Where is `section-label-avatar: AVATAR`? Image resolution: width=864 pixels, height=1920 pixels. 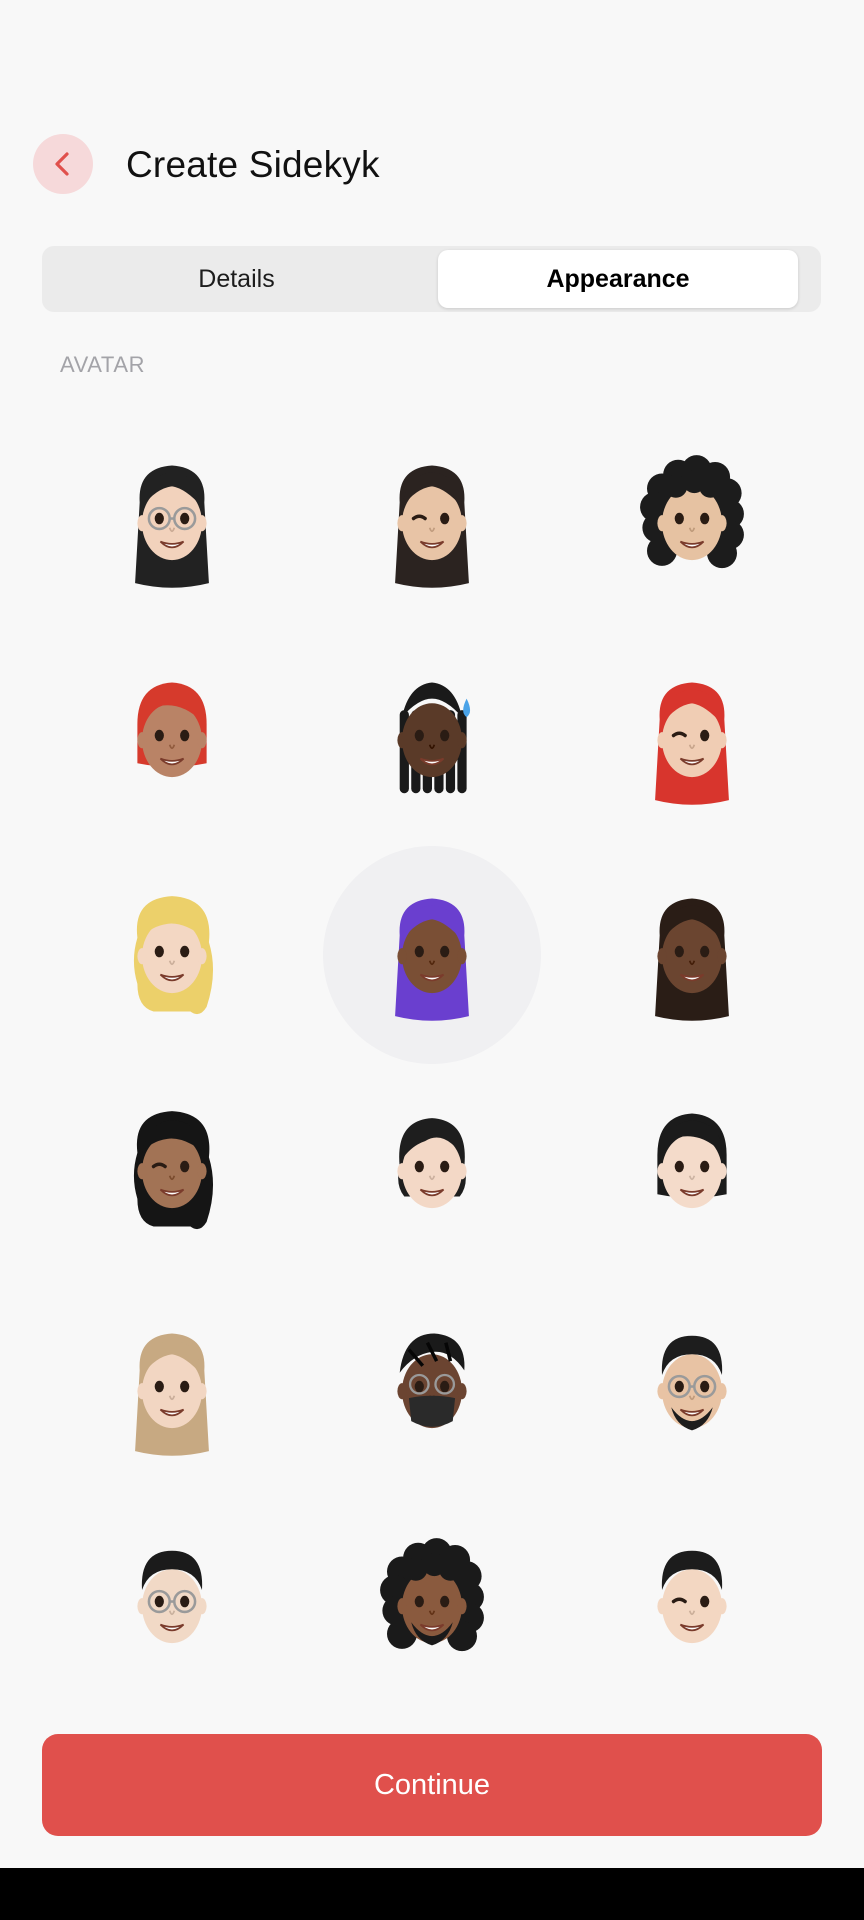 section-label-avatar: AVATAR is located at coordinates (103, 364).